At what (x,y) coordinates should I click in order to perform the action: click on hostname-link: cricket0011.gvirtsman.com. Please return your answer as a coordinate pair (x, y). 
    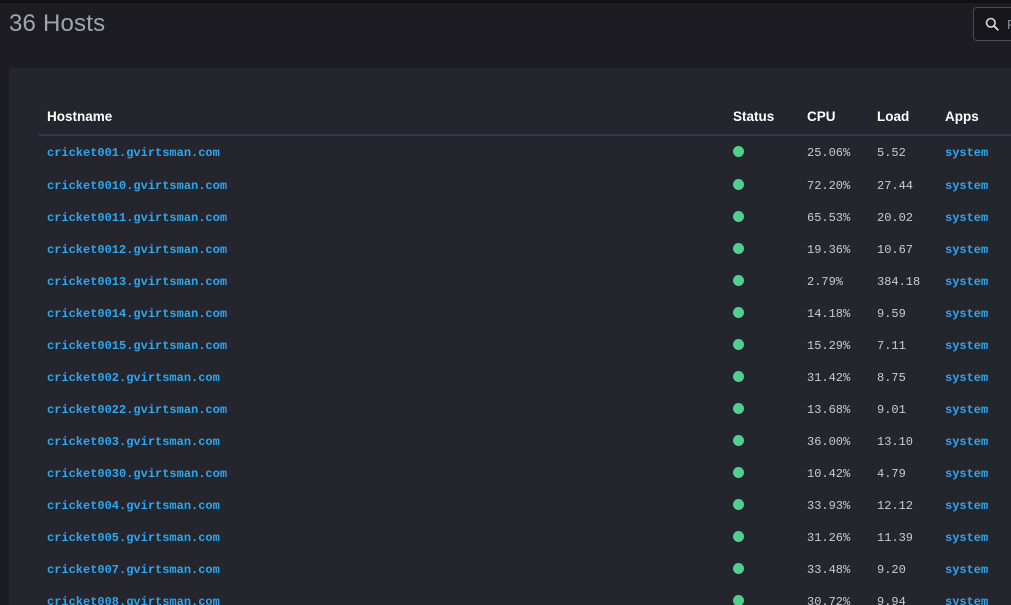
    Looking at the image, I should click on (137, 218).